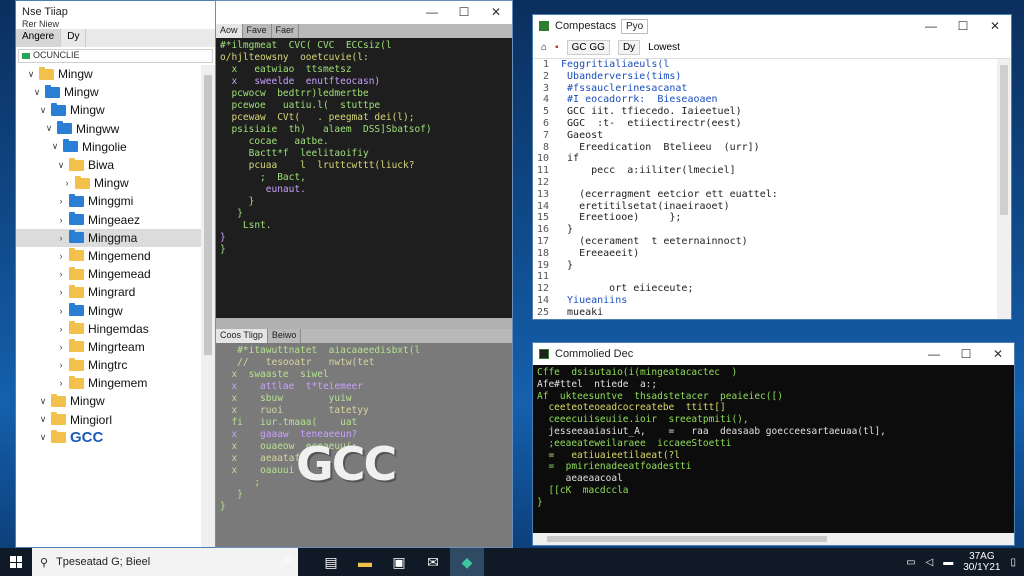  Describe the element at coordinates (263, 189) in the screenshot. I see `code-line: eunaut.` at that location.